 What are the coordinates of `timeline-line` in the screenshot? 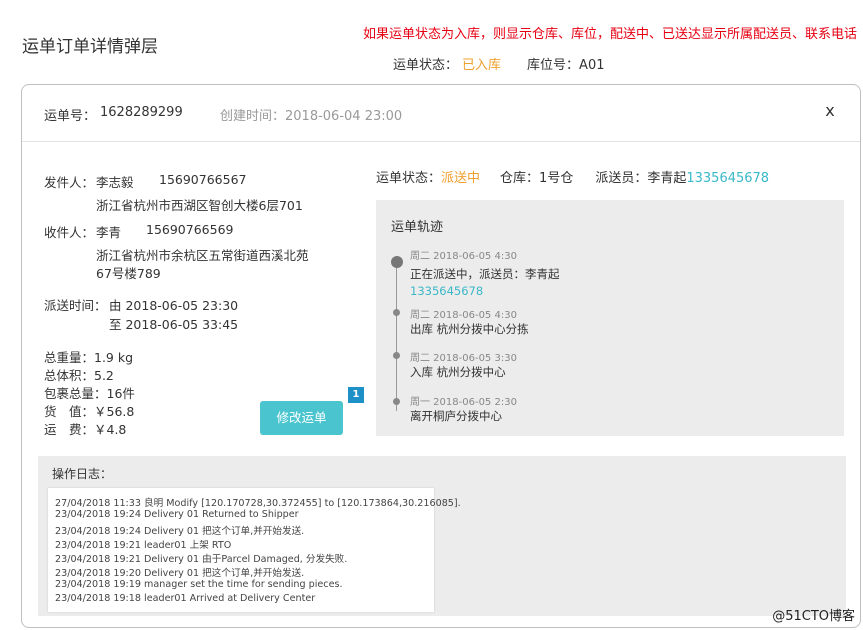 It's located at (396, 336).